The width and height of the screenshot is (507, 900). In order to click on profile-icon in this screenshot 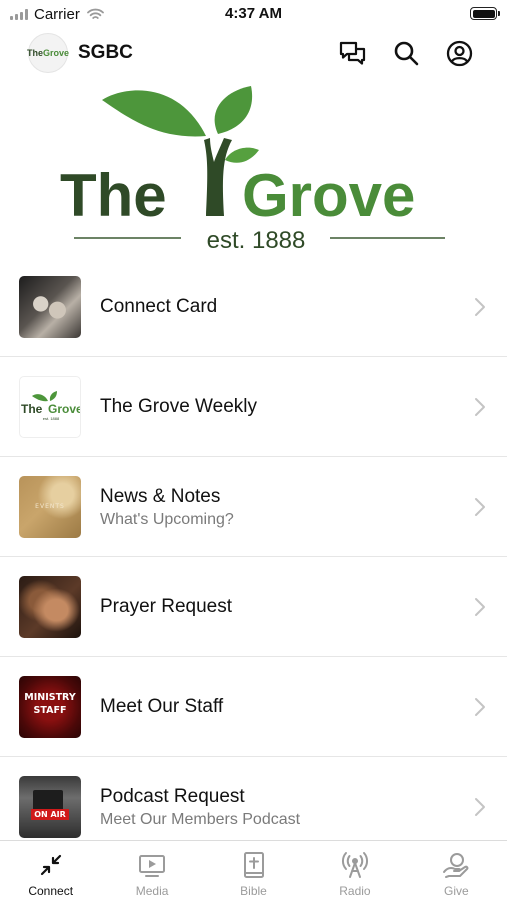, I will do `click(459, 53)`.